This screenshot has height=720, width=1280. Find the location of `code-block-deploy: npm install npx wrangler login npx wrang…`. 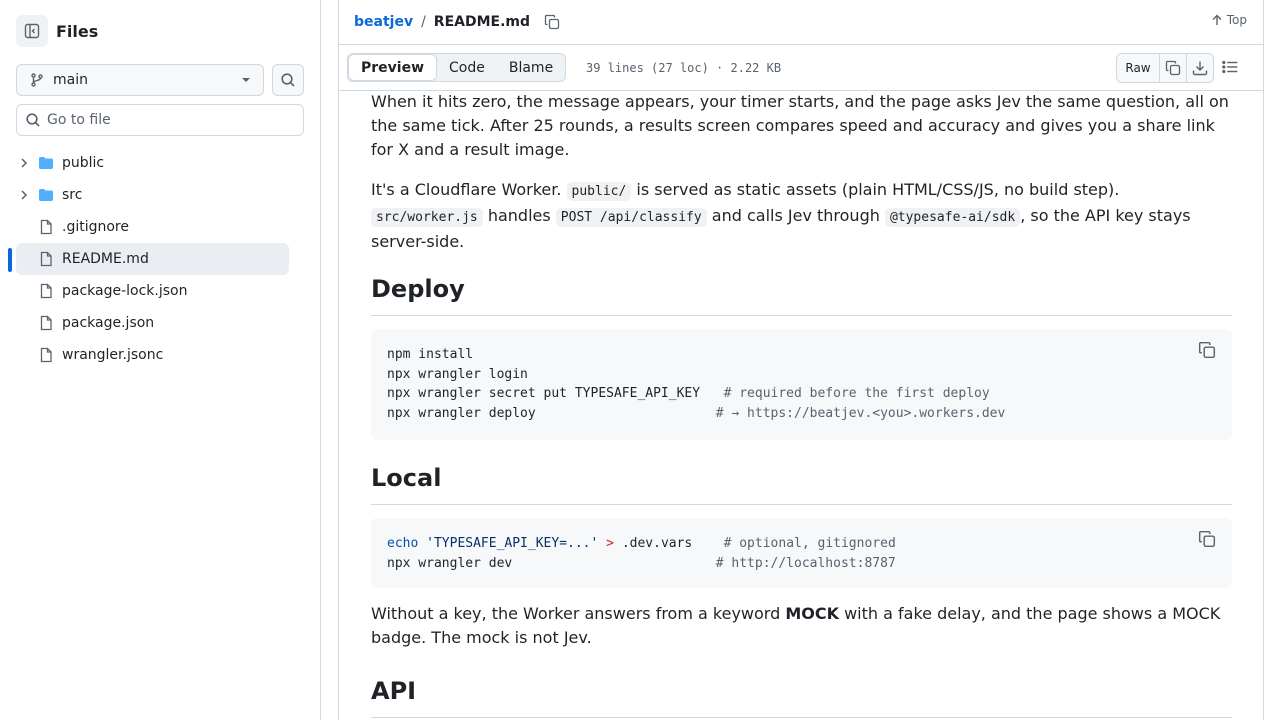

code-block-deploy: npm install npx wrangler login npx wrang… is located at coordinates (801, 384).